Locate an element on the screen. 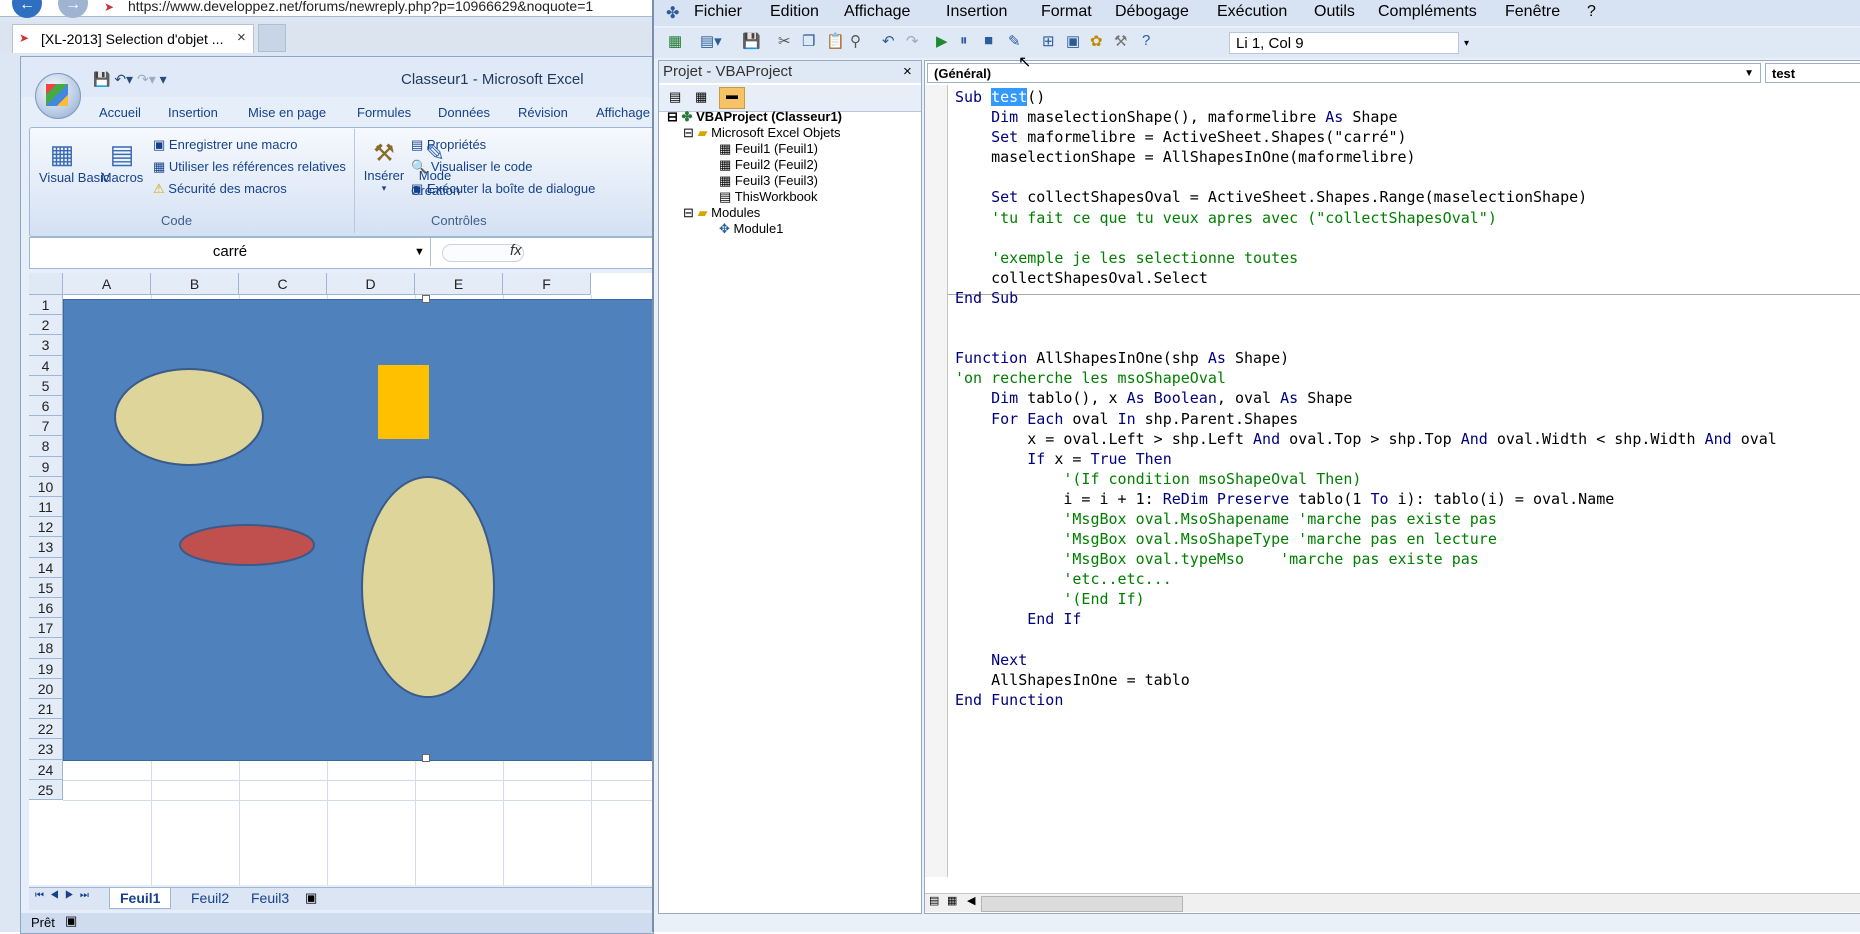 Image resolution: width=1860 pixels, height=934 pixels. row-header-19: 19 is located at coordinates (46, 668).